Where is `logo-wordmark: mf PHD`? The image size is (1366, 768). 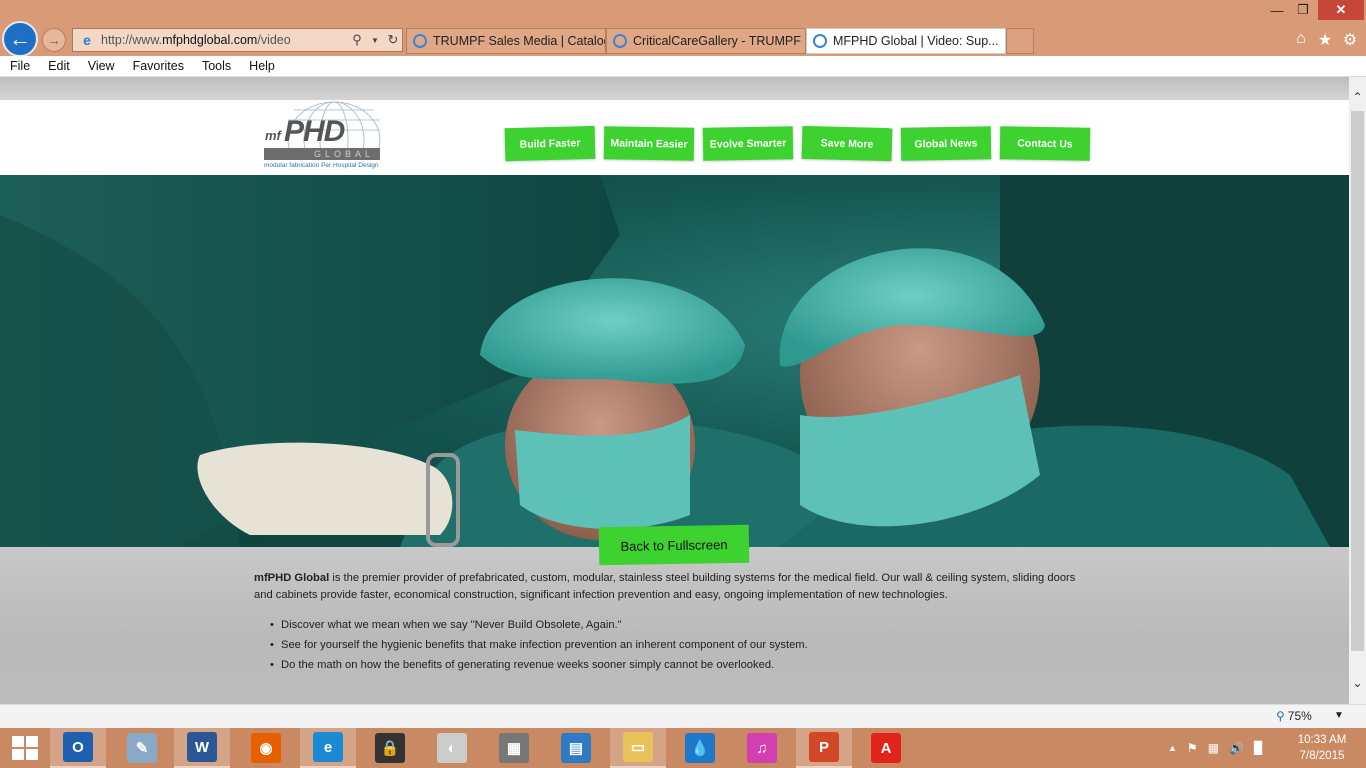
logo-wordmark: mf PHD is located at coordinates (322, 132).